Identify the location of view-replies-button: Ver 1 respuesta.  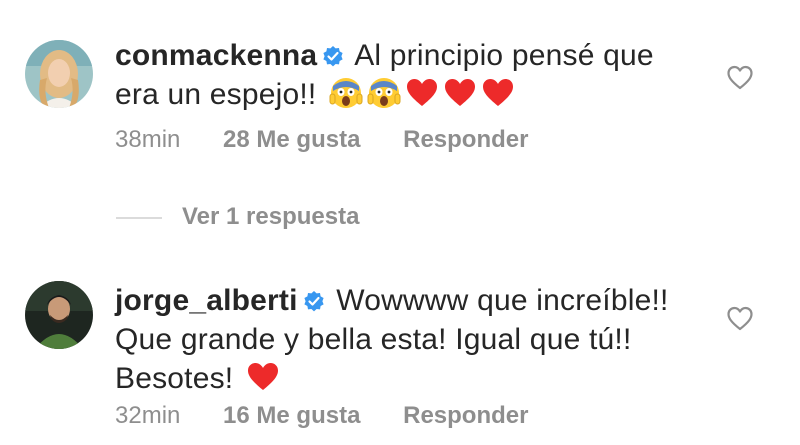
(237, 217).